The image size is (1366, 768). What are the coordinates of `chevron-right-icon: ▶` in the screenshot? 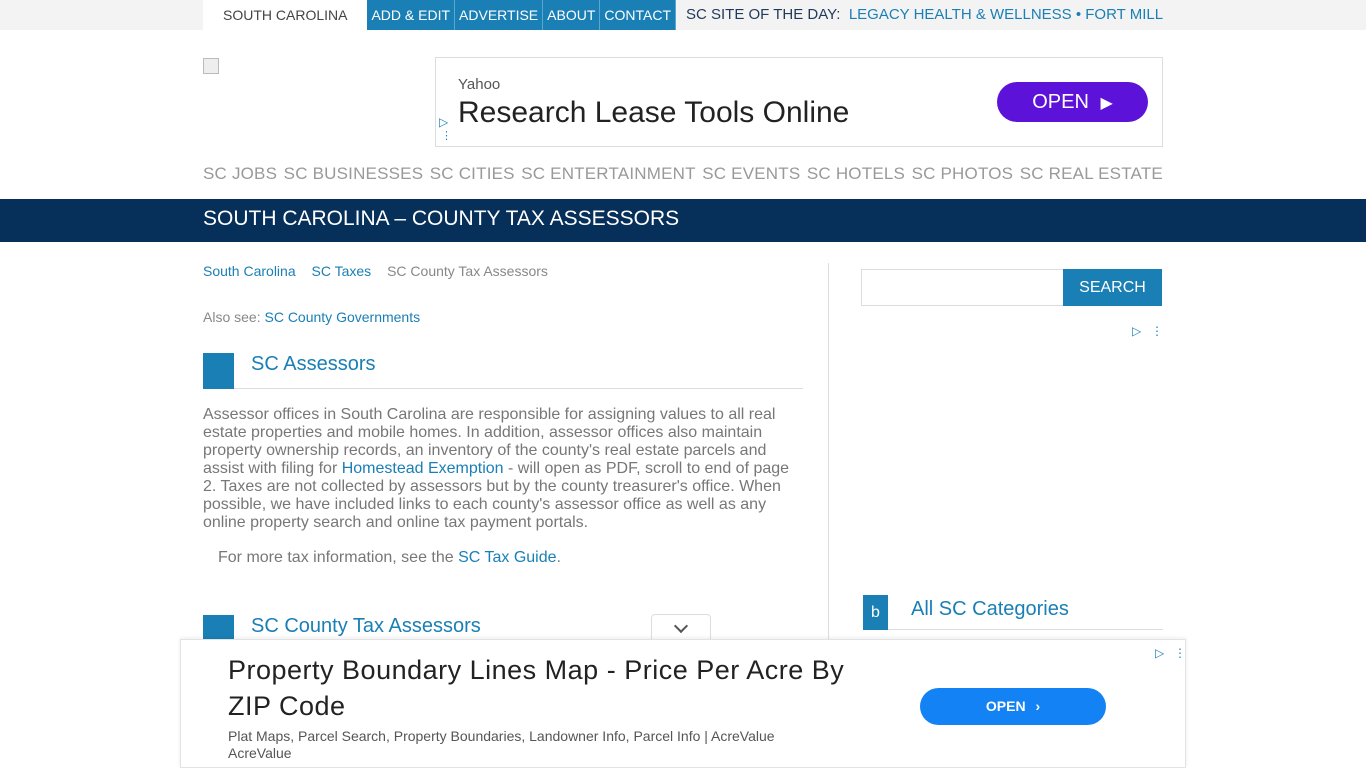 It's located at (1106, 103).